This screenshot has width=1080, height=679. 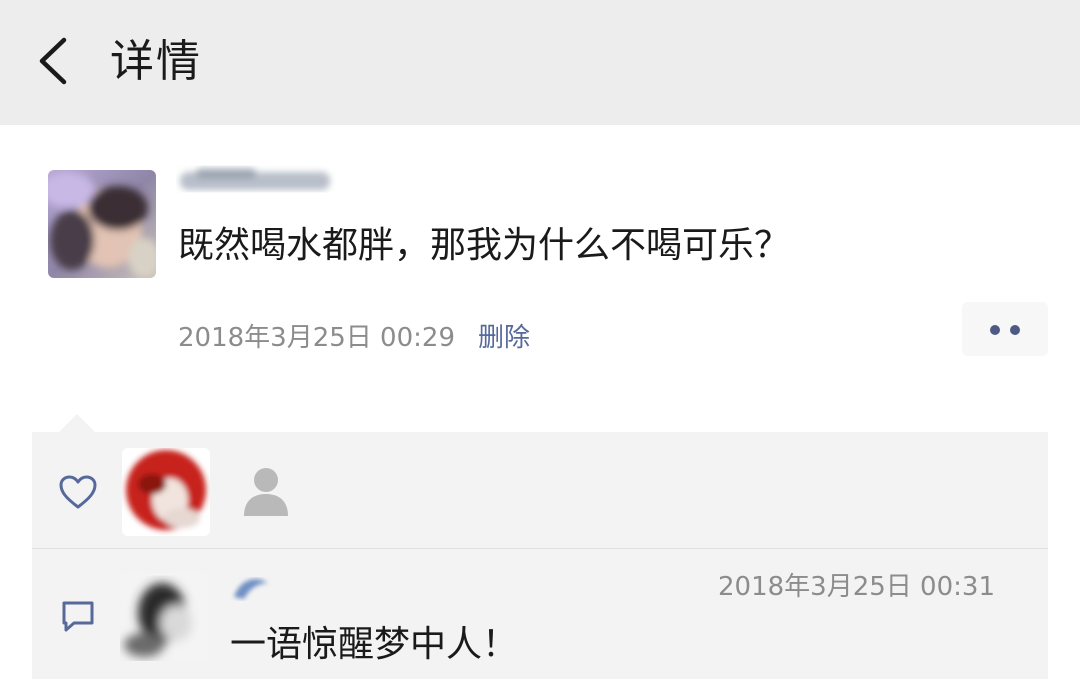 I want to click on delete-post-link: 删除, so click(x=504, y=338).